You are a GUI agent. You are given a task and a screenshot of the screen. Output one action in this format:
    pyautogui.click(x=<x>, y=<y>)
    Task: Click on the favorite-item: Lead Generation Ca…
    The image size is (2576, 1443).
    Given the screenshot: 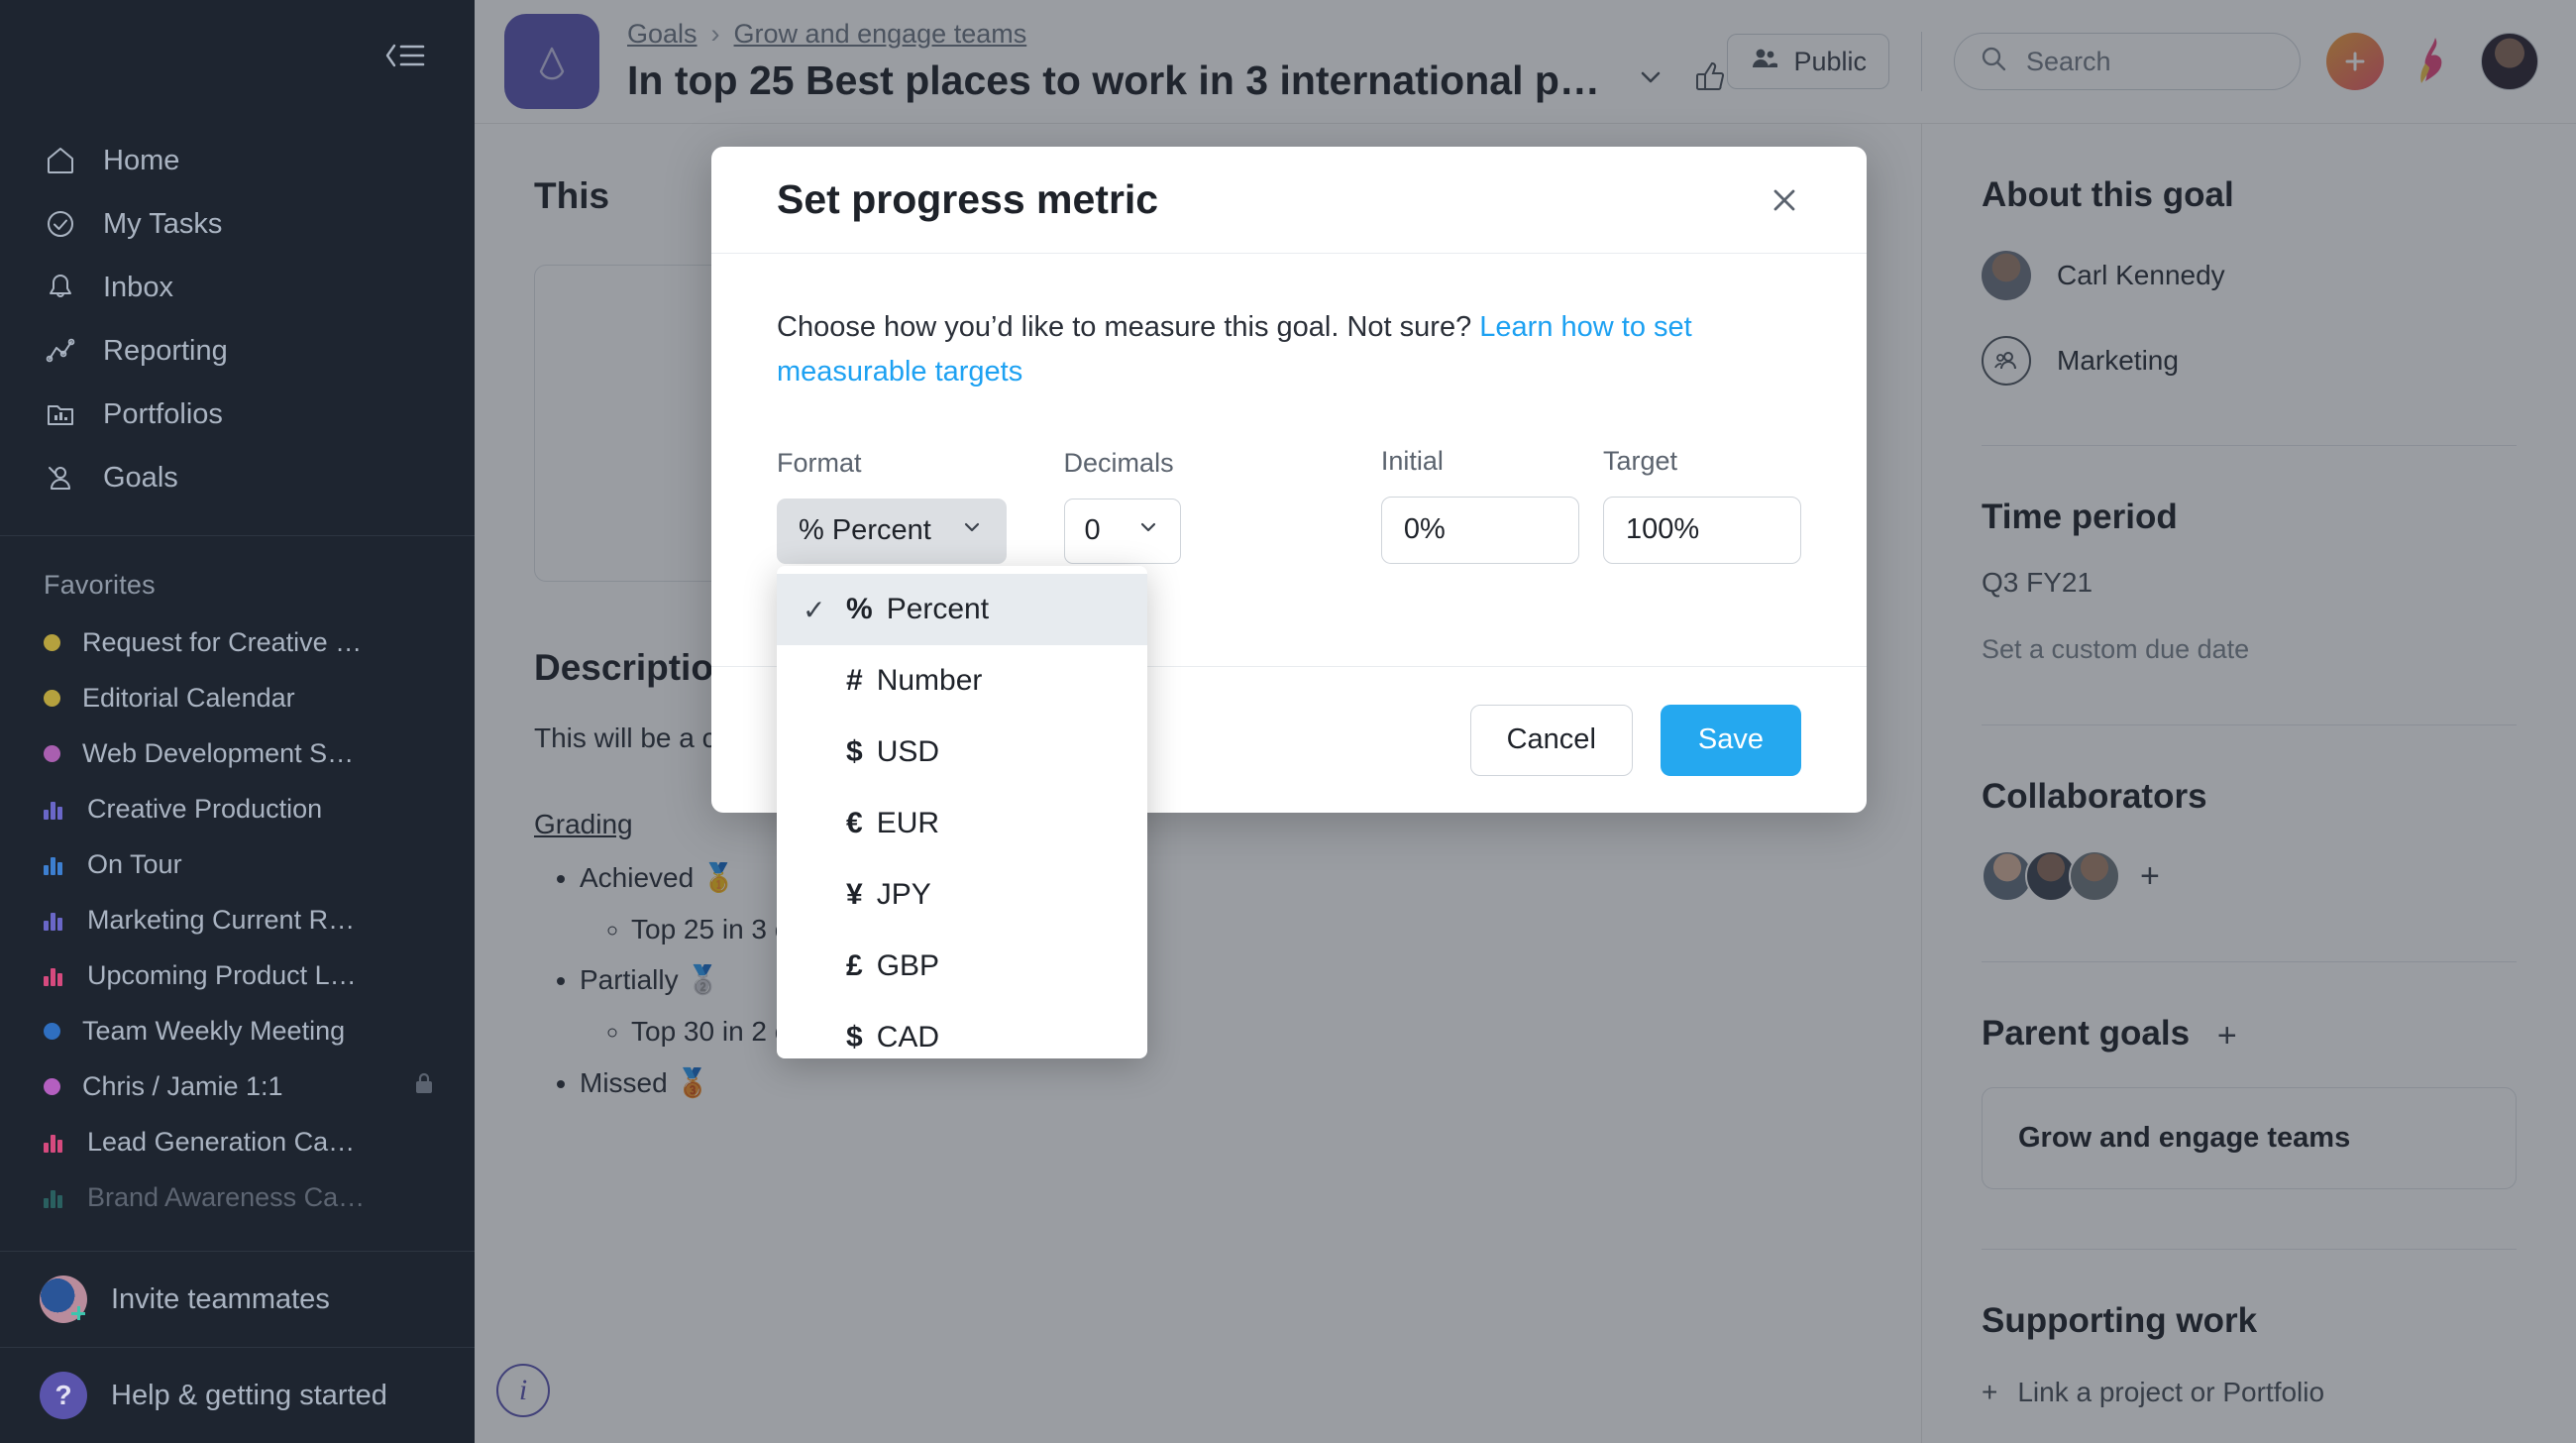 What is the action you would take?
    pyautogui.click(x=237, y=1141)
    